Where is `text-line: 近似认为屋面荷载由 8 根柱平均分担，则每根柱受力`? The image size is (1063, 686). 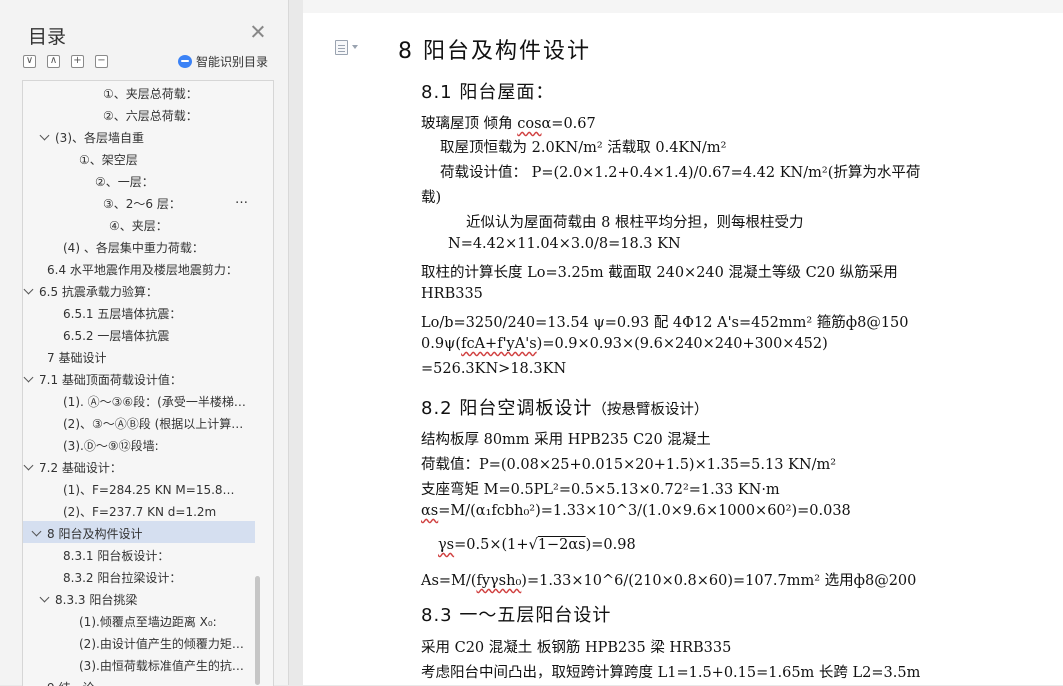
text-line: 近似认为屋面荷载由 8 根柱平均分担，则每根柱受力 is located at coordinates (635, 223).